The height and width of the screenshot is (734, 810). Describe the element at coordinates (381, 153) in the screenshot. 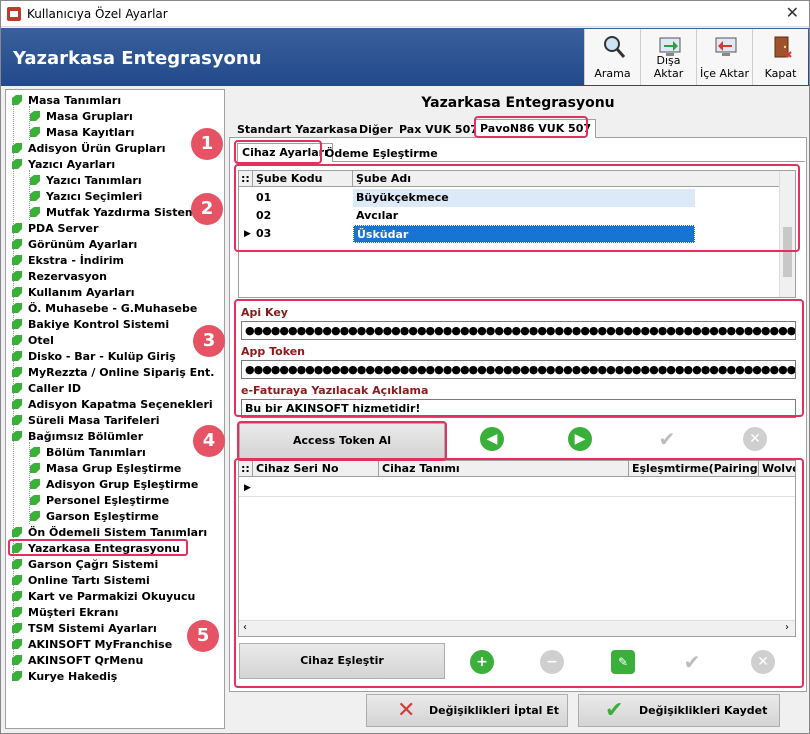

I see `subtab-odeme-eslestirme: Ödeme Eşleştirme` at that location.